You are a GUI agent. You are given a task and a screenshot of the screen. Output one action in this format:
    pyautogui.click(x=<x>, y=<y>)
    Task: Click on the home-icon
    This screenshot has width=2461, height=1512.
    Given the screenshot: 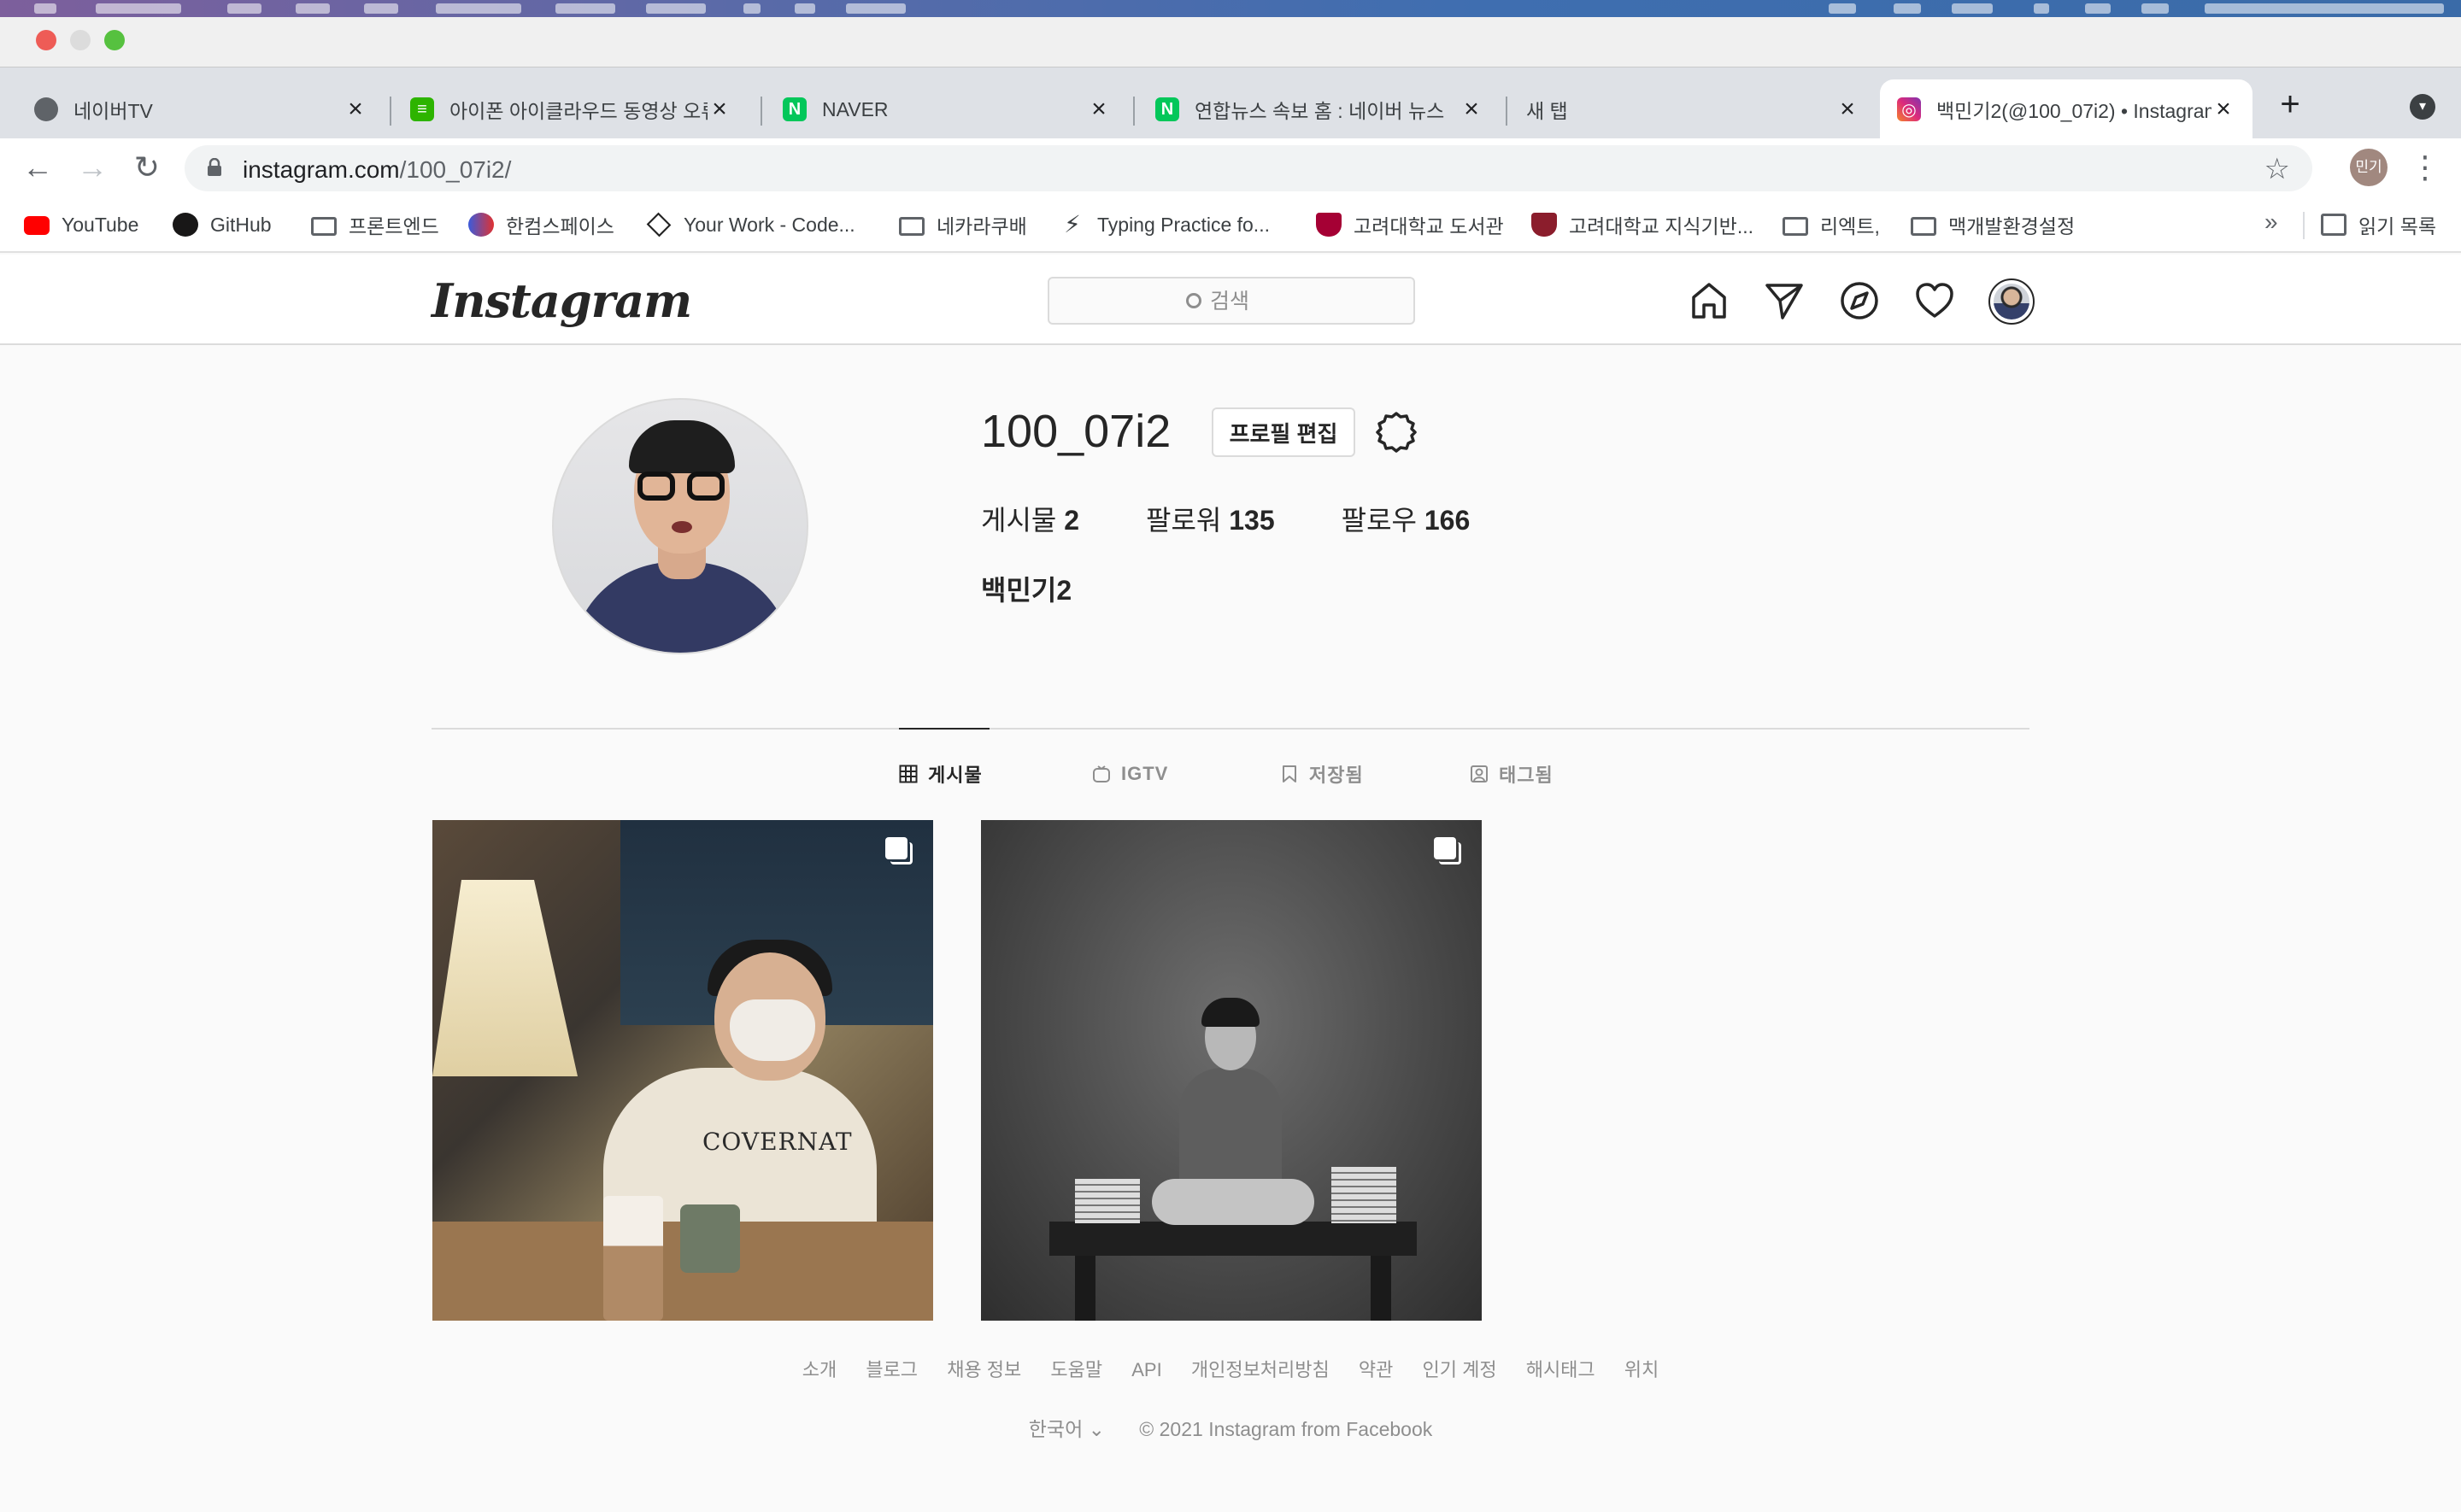 What is the action you would take?
    pyautogui.click(x=1709, y=300)
    